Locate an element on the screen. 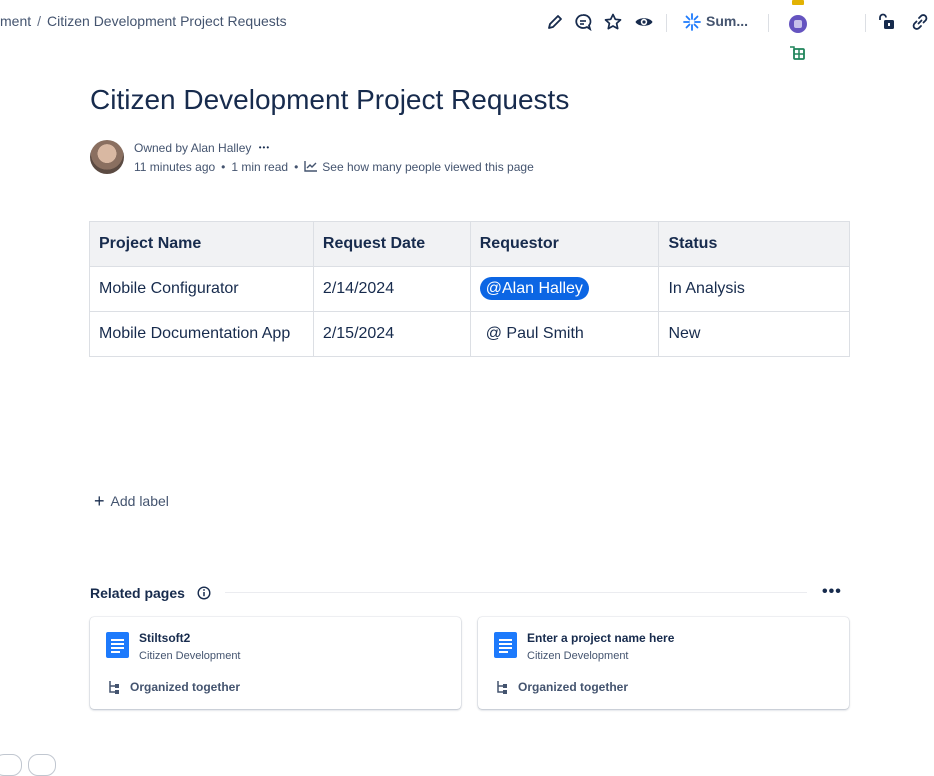  cell-status: New is located at coordinates (754, 334).